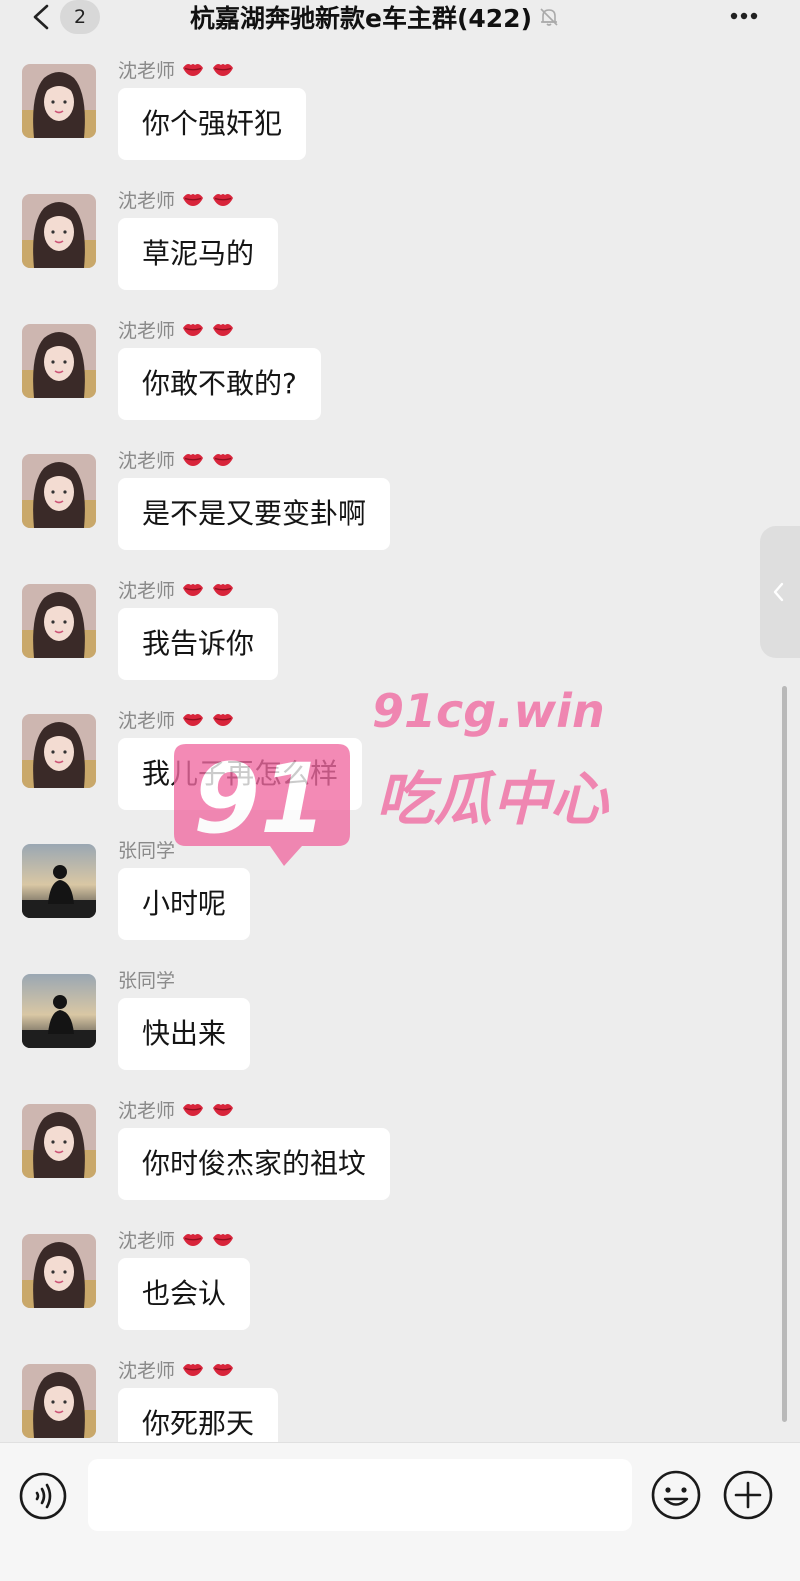  What do you see at coordinates (260, 799) in the screenshot?
I see `watermark-logo-text: 91` at bounding box center [260, 799].